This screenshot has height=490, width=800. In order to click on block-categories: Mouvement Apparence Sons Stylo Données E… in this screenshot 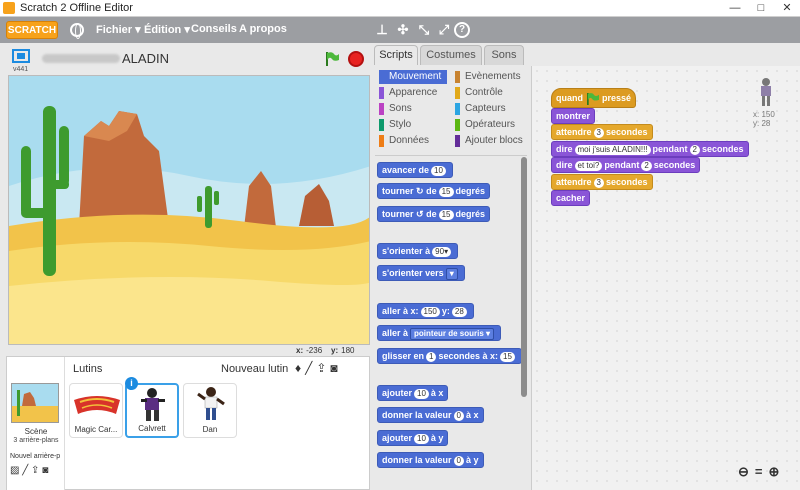, I will do `click(452, 109)`.